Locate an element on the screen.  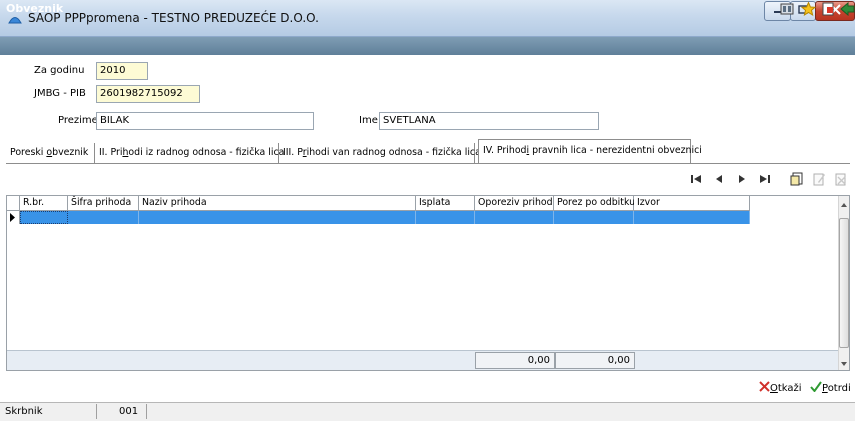
column-header-sifra-prihoda: Šifra prihoda is located at coordinates (103, 203).